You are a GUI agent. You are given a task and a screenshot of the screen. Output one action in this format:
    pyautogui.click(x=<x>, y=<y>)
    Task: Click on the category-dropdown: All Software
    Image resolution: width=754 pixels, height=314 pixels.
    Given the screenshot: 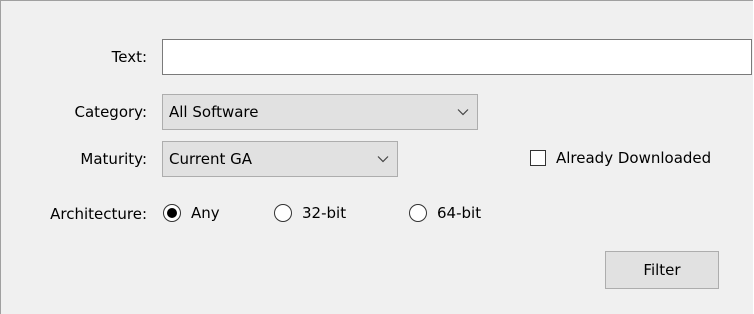 What is the action you would take?
    pyautogui.click(x=320, y=112)
    